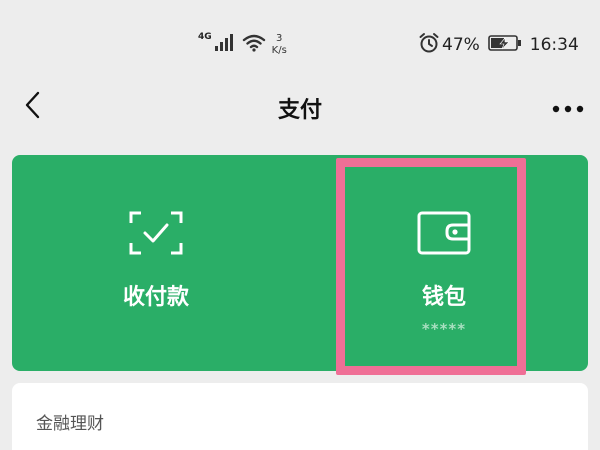 Image resolution: width=600 pixels, height=450 pixels. I want to click on wifi-icon, so click(254, 45).